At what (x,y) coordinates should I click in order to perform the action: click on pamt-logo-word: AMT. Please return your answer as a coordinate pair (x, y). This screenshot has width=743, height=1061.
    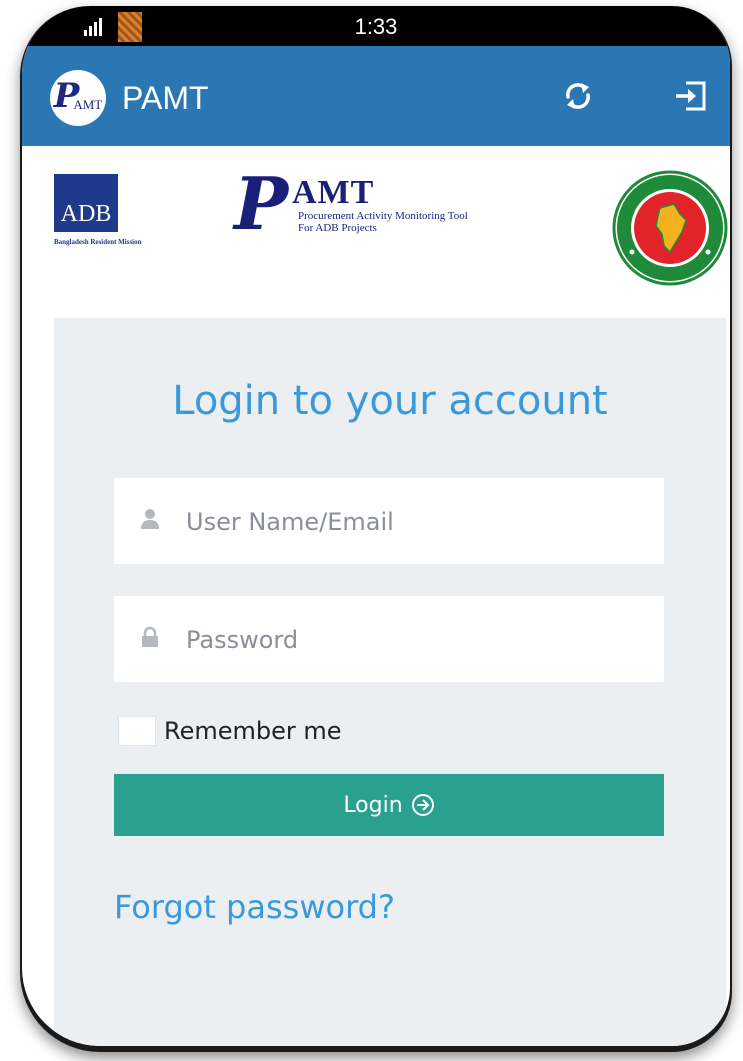
    Looking at the image, I should click on (333, 192).